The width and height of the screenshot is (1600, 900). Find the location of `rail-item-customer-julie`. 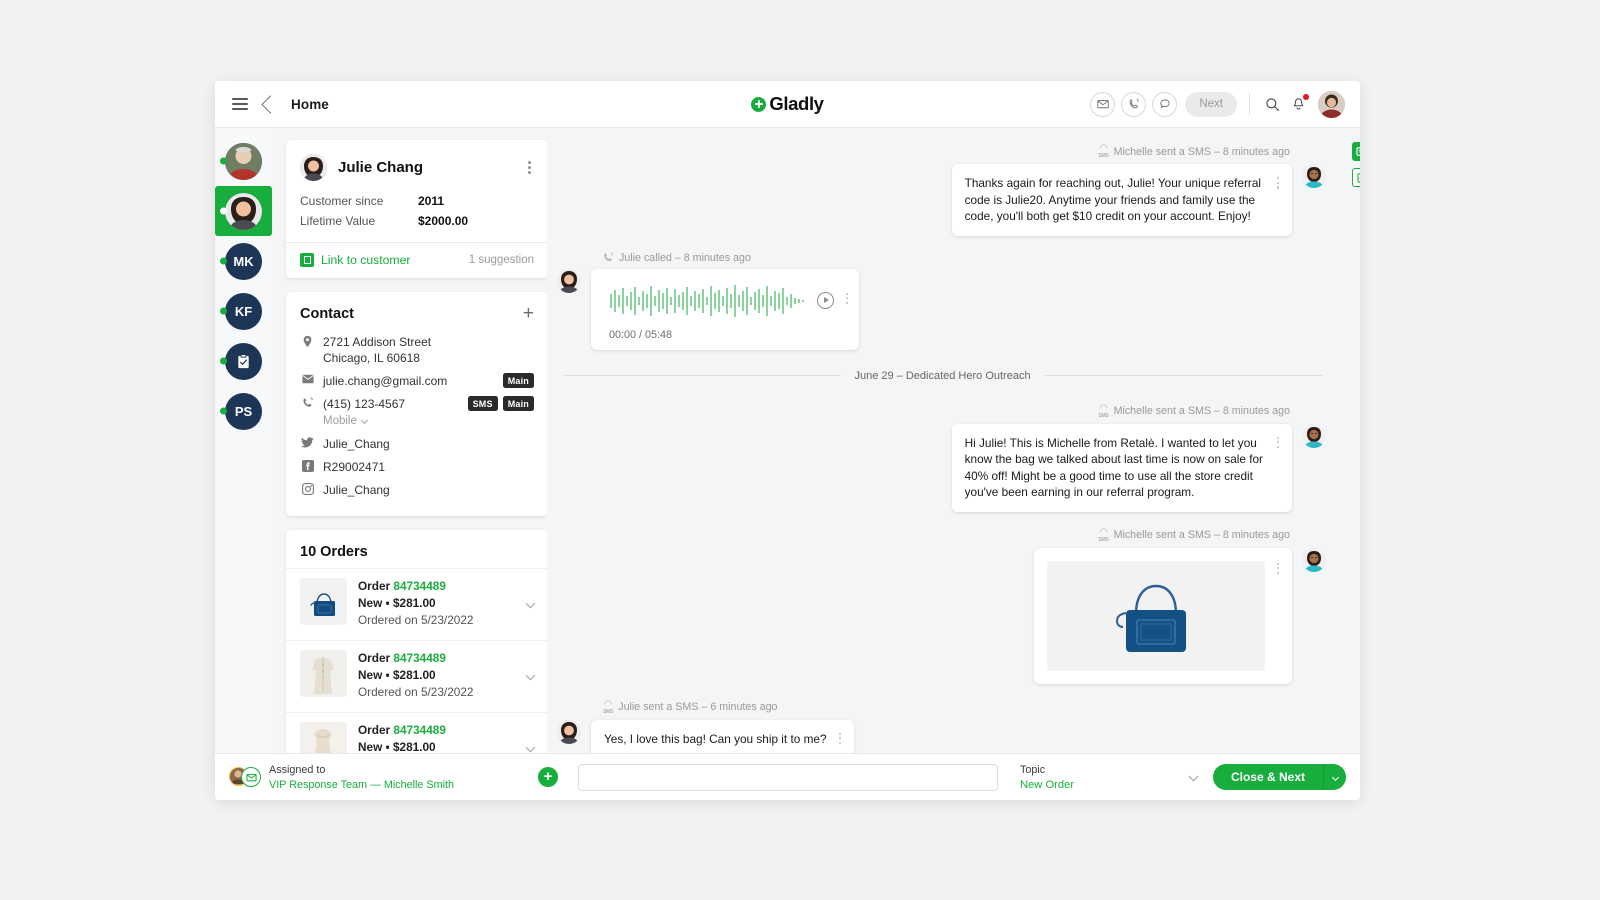

rail-item-customer-julie is located at coordinates (243, 211).